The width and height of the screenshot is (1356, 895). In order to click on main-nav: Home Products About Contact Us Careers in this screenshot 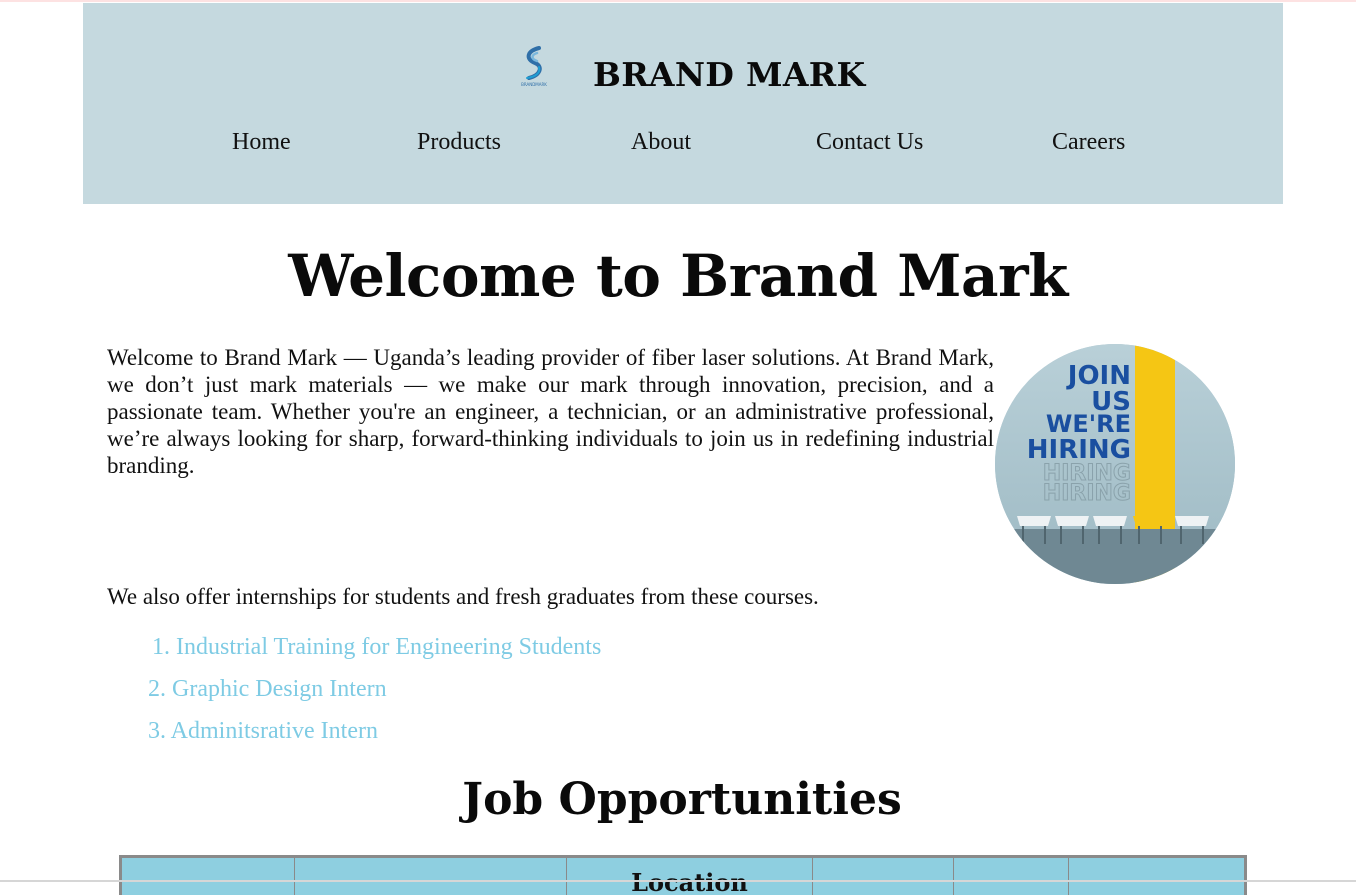, I will do `click(683, 149)`.